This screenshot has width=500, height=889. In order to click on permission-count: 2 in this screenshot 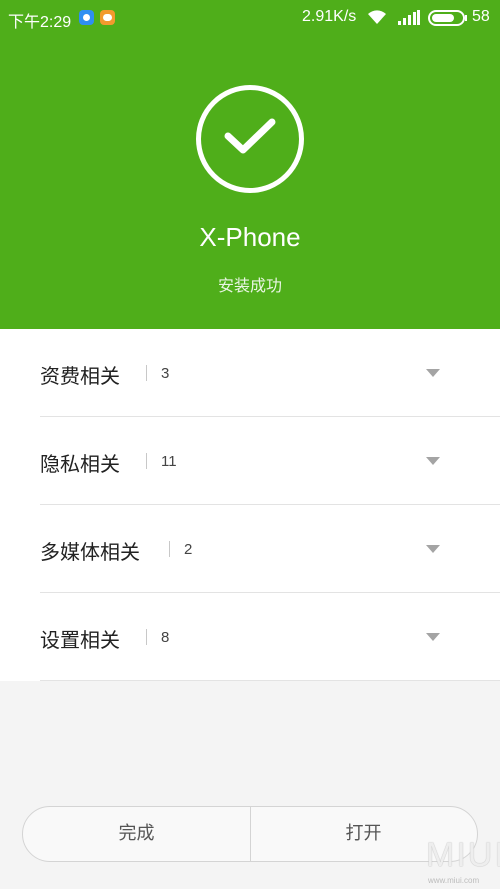, I will do `click(188, 549)`.